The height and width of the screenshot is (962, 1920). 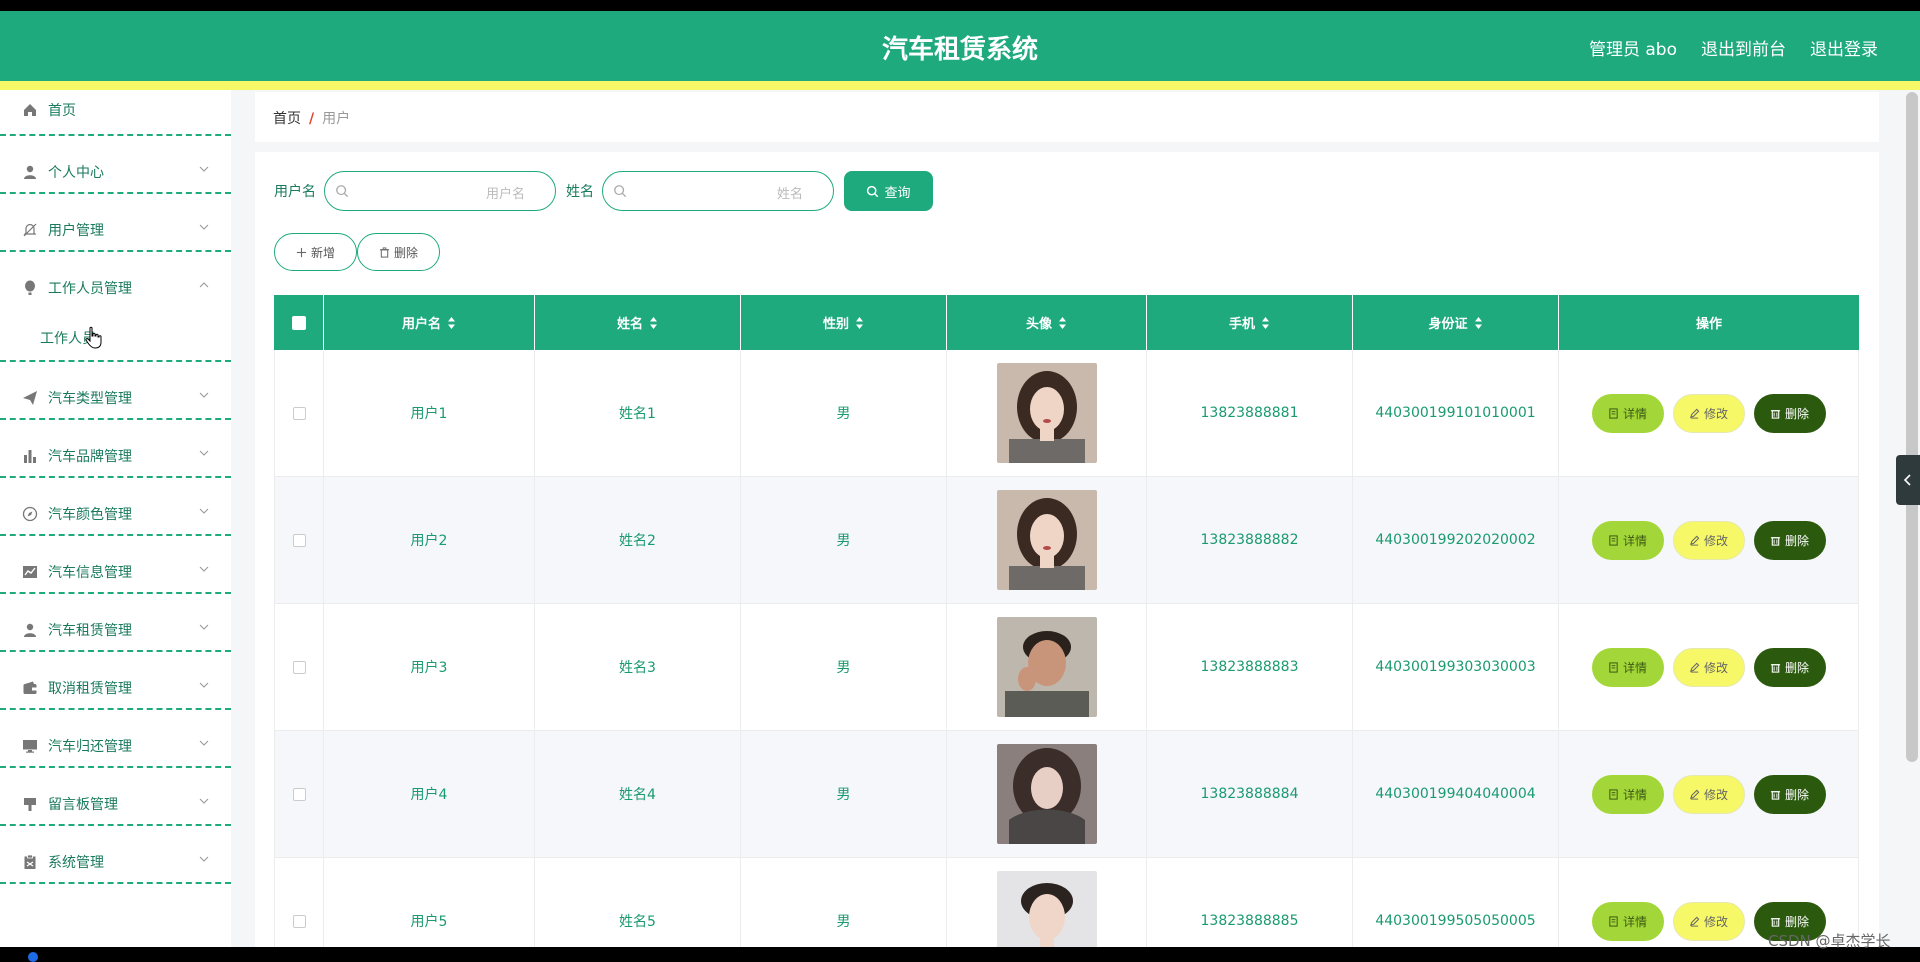 What do you see at coordinates (90, 573) in the screenshot?
I see `sidebar-item-label: 汽车信息管理` at bounding box center [90, 573].